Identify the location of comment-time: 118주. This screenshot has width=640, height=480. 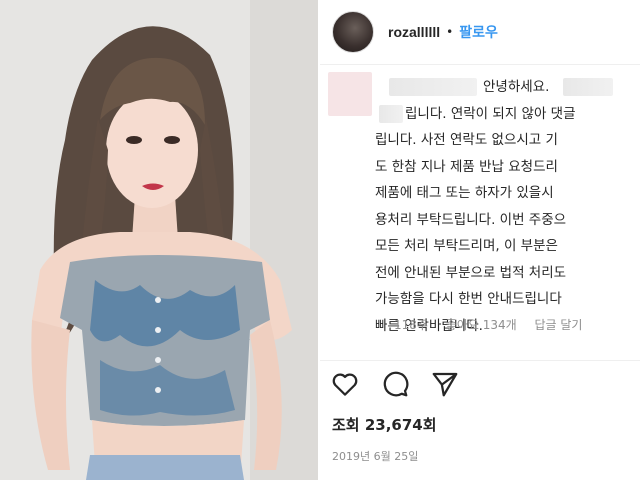
(411, 325).